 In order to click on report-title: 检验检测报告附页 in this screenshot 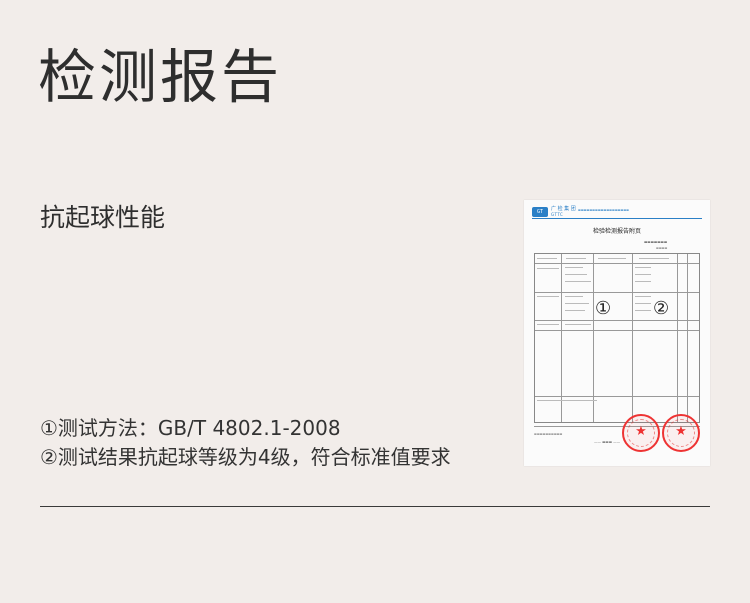, I will do `click(616, 231)`.